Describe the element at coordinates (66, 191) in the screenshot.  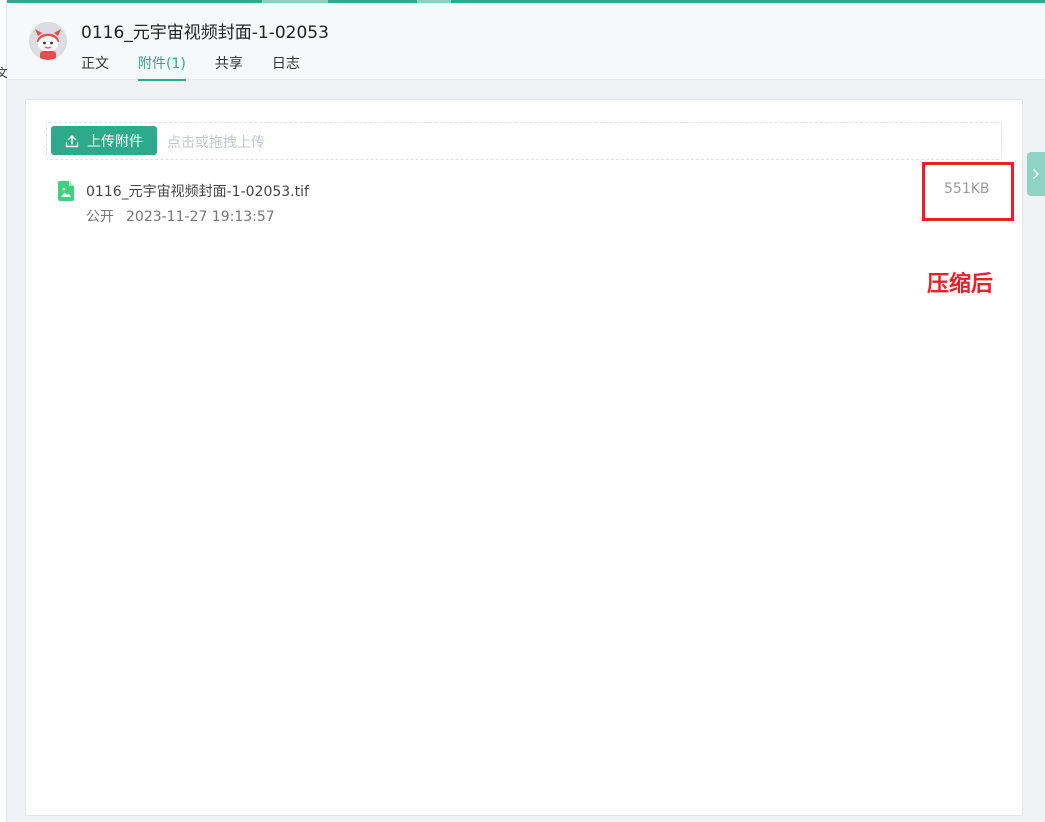
I see `image-file-icon` at that location.